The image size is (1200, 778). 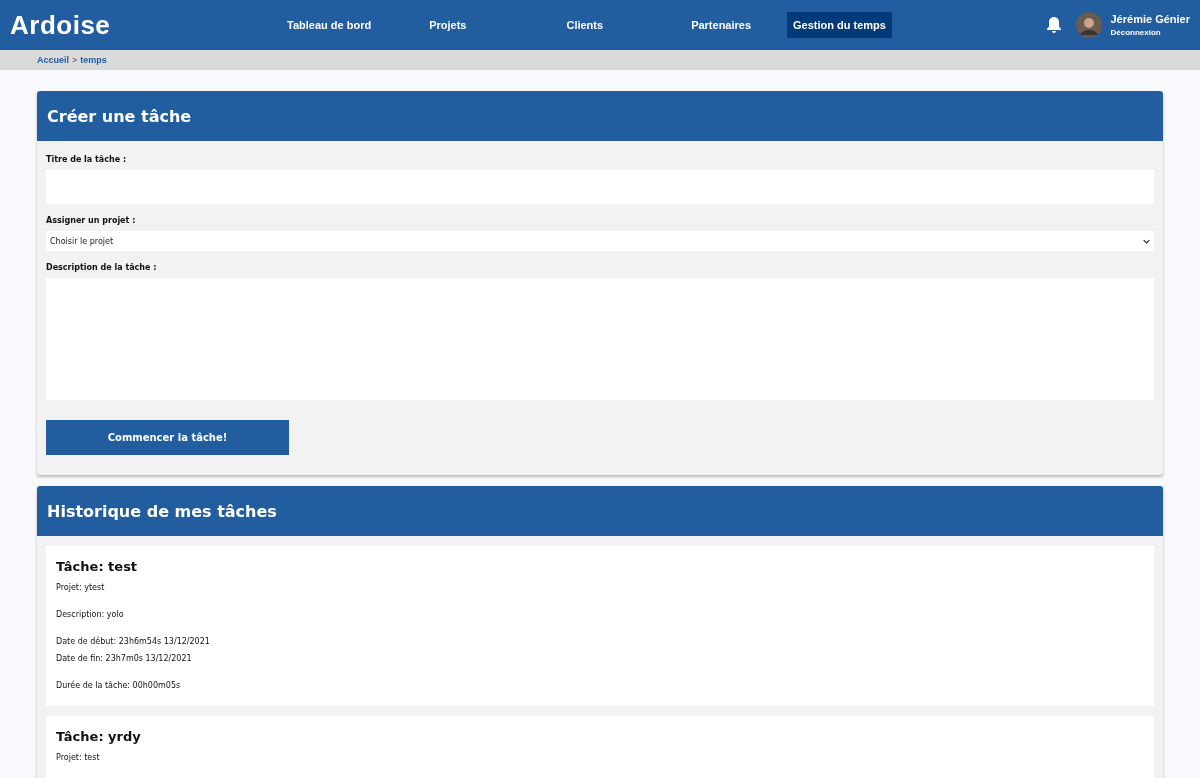 I want to click on panel-title: Créer une tâche, so click(x=600, y=116).